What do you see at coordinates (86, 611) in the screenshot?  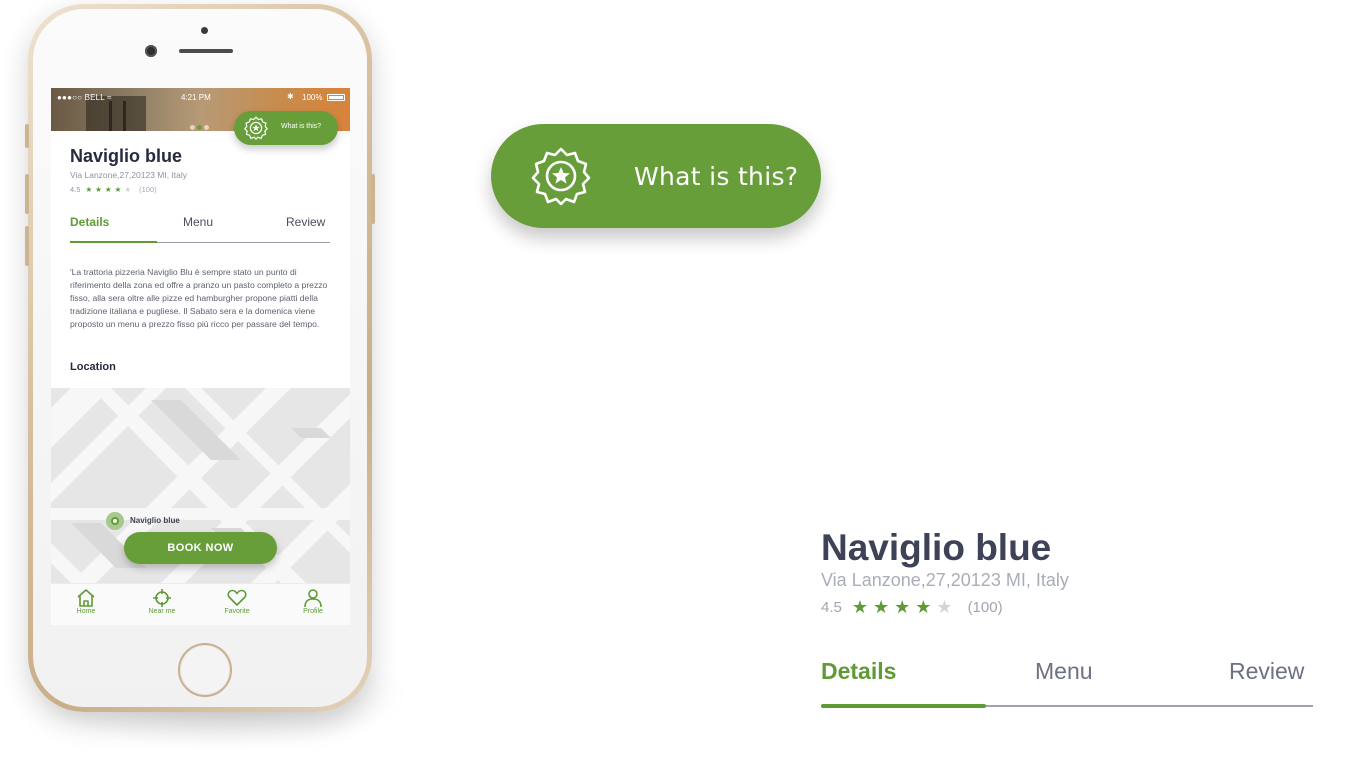 I see `nav-home-label: Home` at bounding box center [86, 611].